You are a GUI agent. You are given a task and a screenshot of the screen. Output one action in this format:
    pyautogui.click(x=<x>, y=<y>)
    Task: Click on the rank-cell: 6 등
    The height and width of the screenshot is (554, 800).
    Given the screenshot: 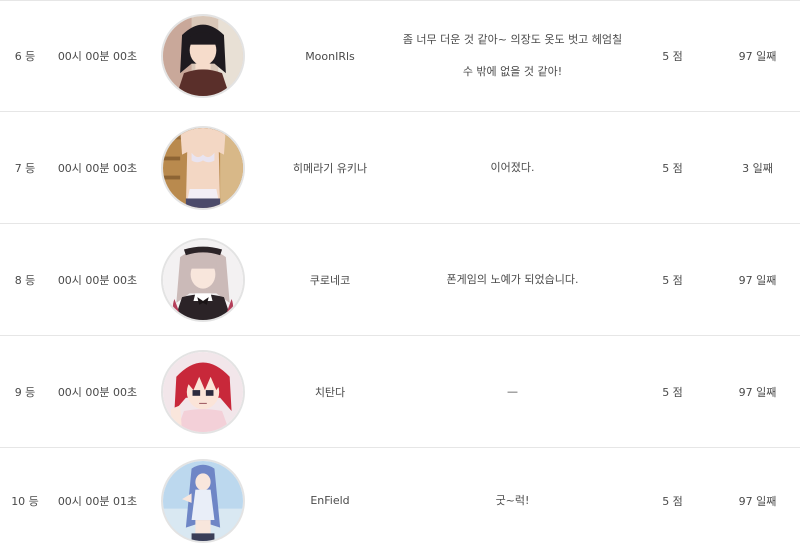 What is the action you would take?
    pyautogui.click(x=25, y=56)
    